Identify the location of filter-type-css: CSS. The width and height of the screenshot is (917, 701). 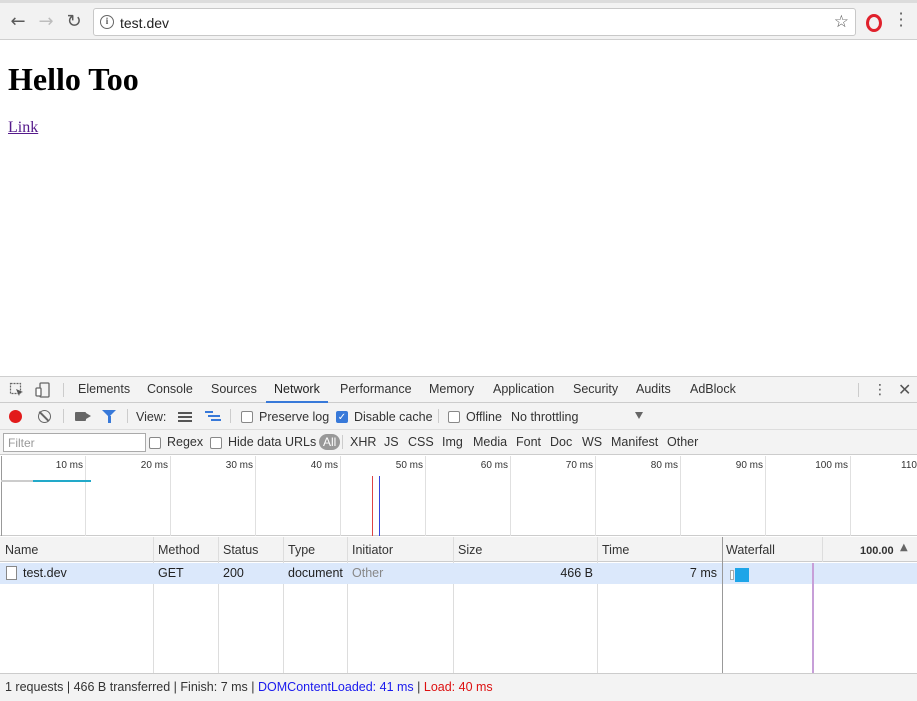
(421, 442).